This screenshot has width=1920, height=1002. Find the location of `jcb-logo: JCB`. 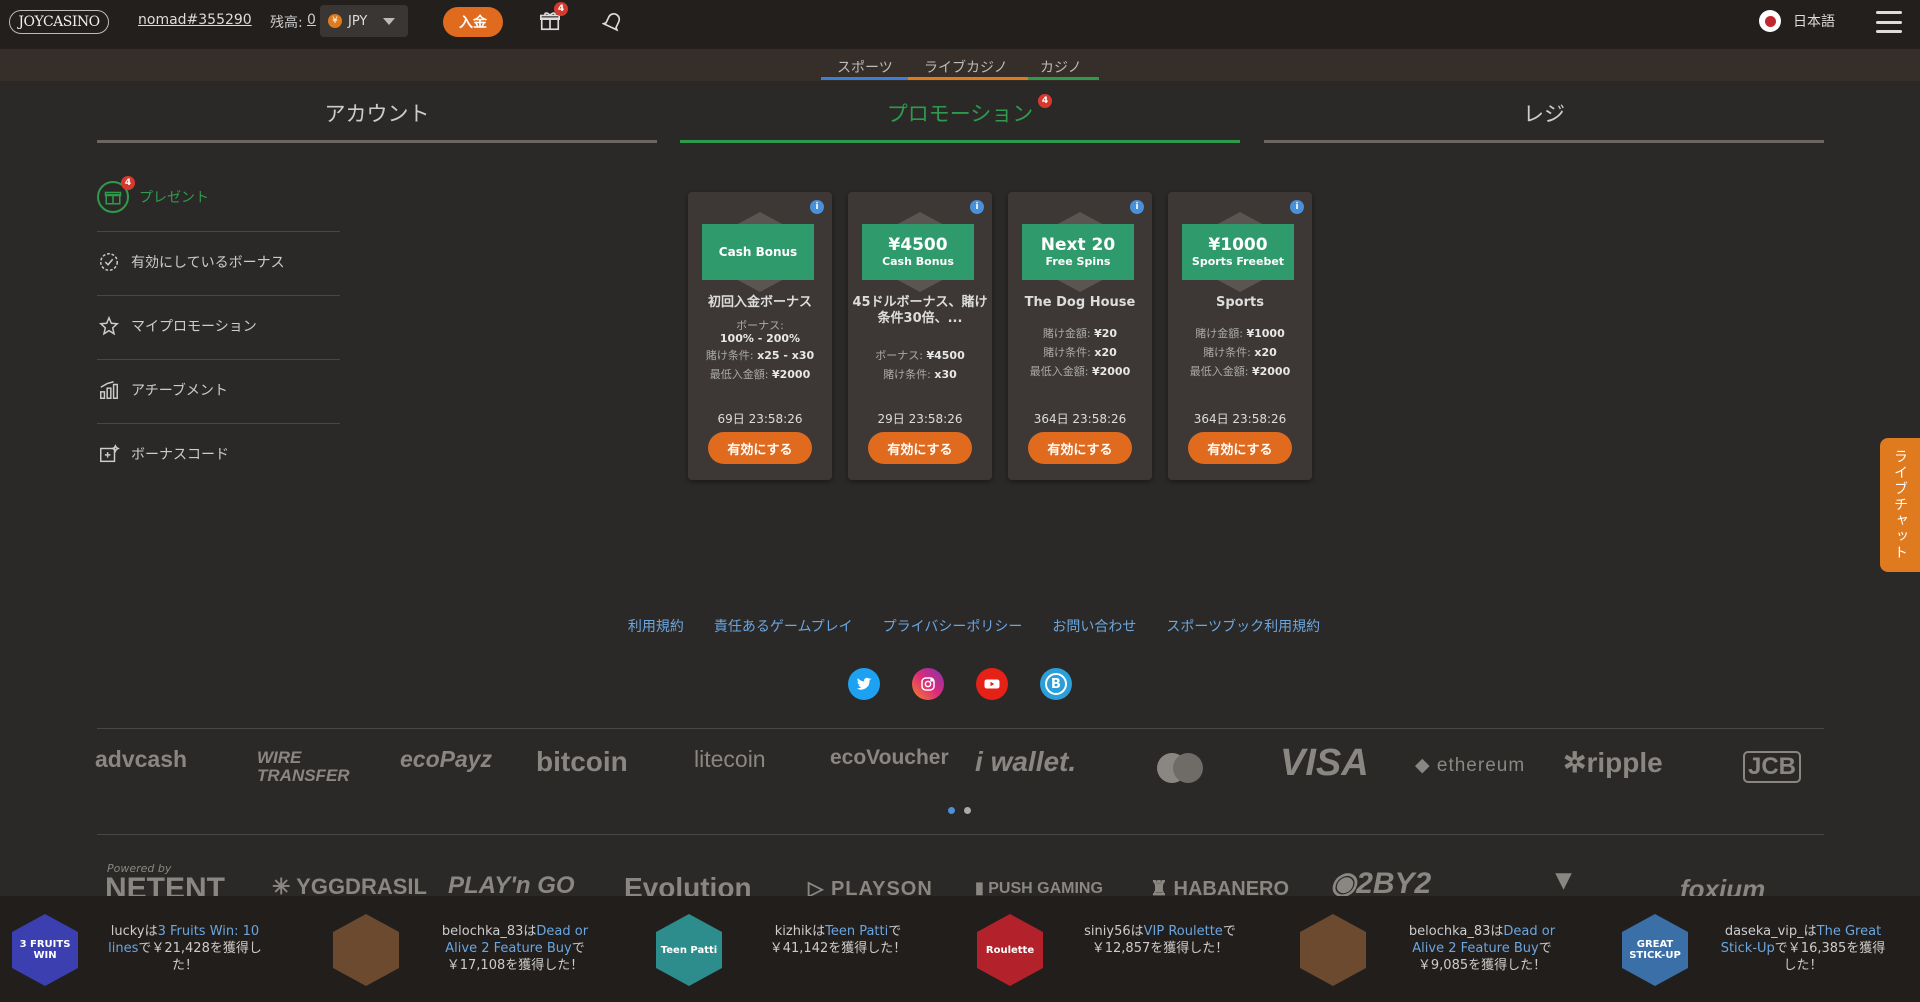

jcb-logo: JCB is located at coordinates (1772, 767).